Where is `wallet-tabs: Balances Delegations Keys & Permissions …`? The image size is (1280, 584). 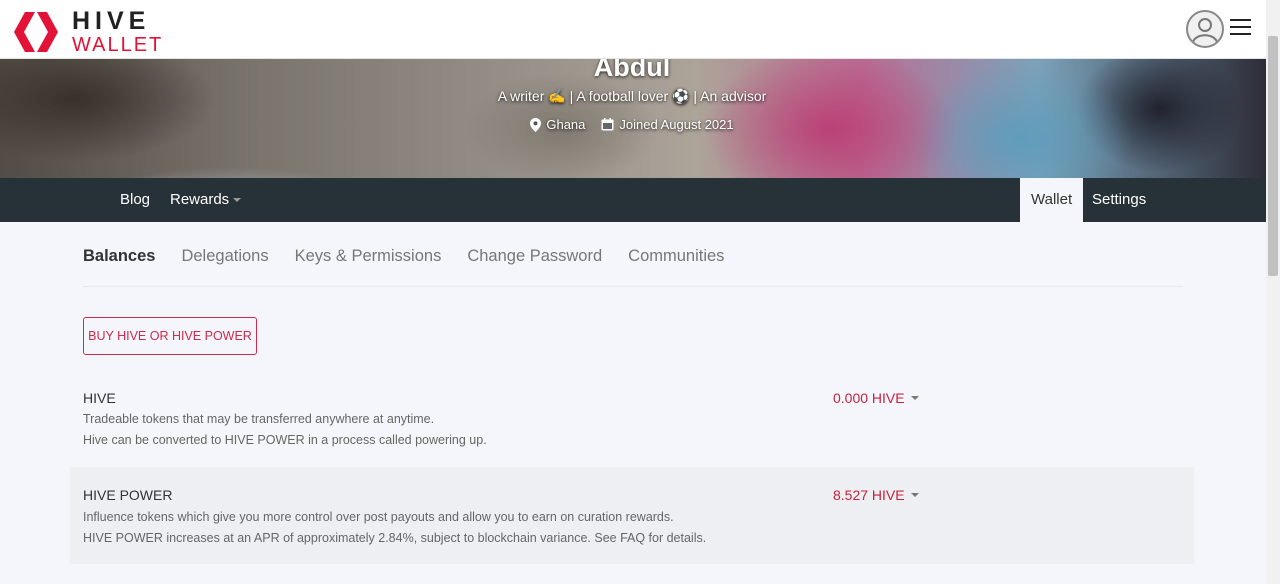 wallet-tabs: Balances Delegations Keys & Permissions … is located at coordinates (403, 256).